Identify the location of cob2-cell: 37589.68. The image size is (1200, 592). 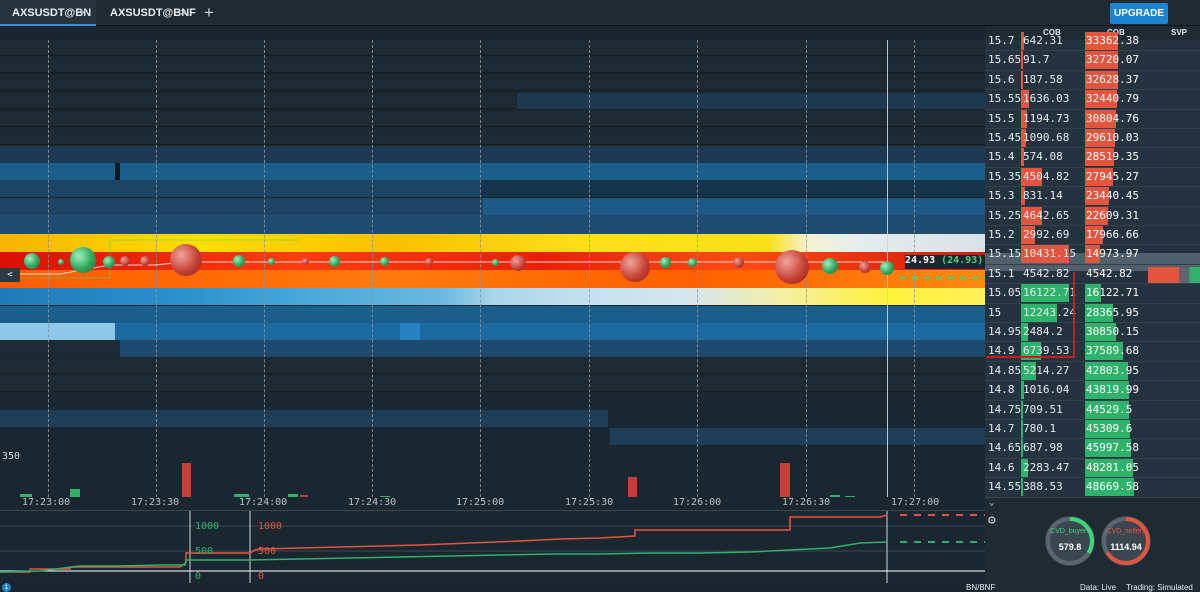
(1112, 351).